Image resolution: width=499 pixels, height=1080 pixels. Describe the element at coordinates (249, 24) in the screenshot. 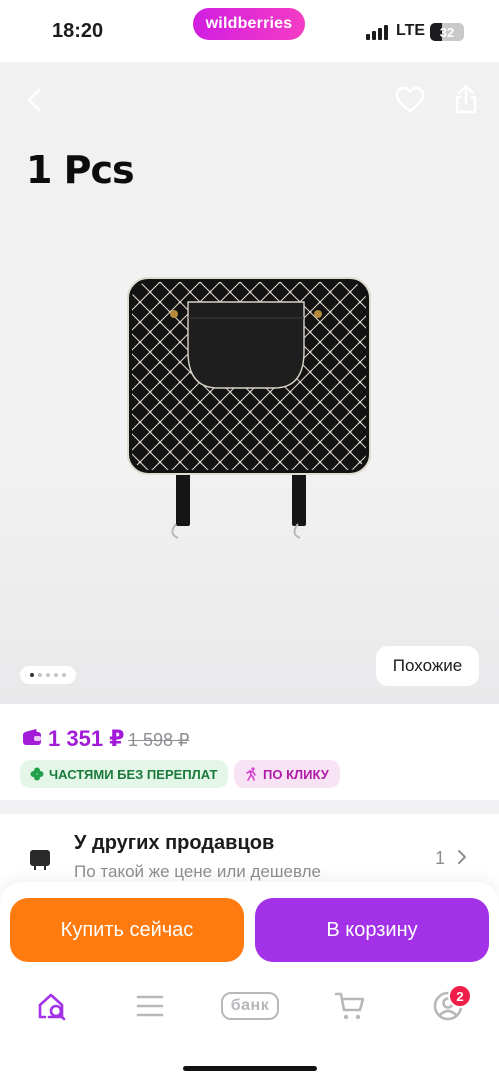

I see `brand-logo: wildberries` at that location.